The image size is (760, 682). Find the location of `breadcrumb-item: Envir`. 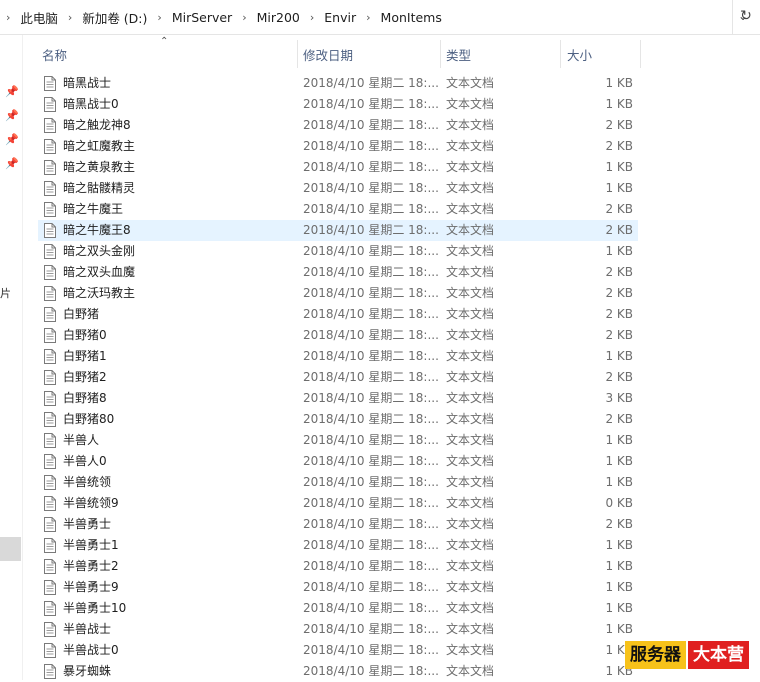

breadcrumb-item: Envir is located at coordinates (340, 17).